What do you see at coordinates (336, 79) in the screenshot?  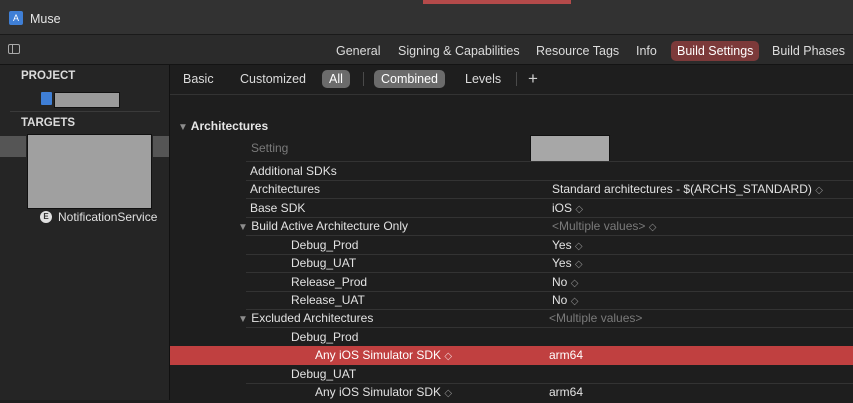 I see `filter-all: All` at bounding box center [336, 79].